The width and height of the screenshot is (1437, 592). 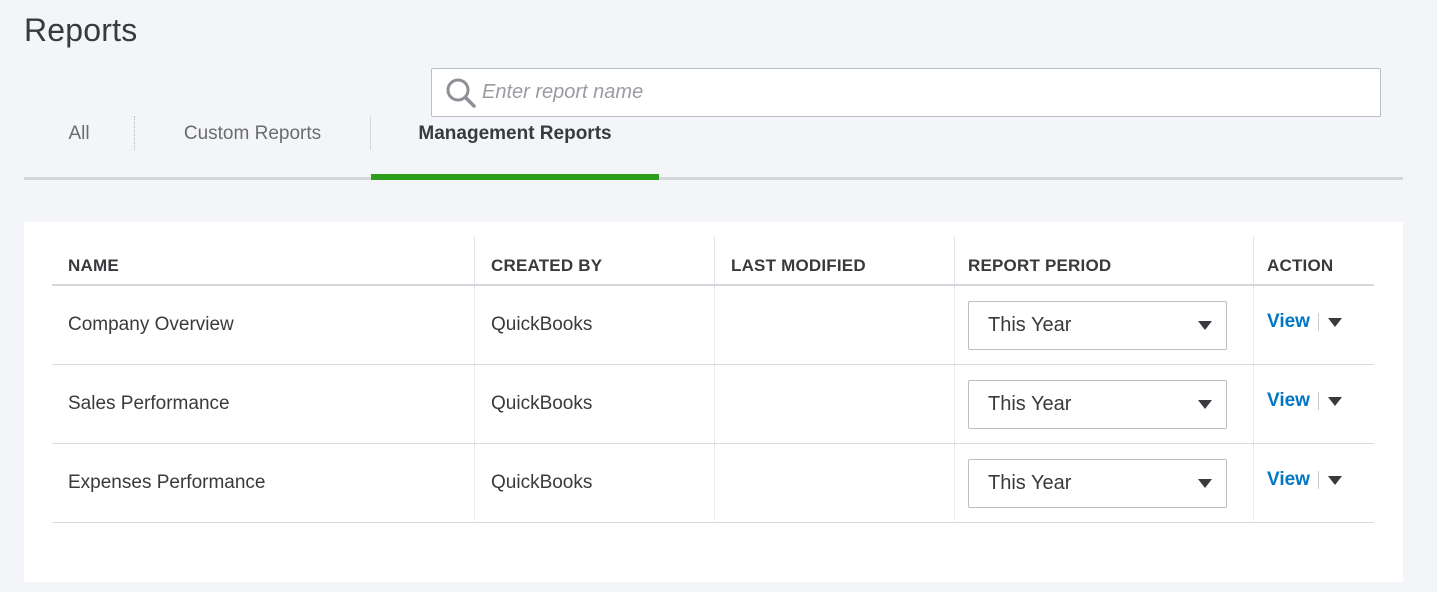 I want to click on column-header-last-modified: LAST MODIFIED, so click(x=834, y=260).